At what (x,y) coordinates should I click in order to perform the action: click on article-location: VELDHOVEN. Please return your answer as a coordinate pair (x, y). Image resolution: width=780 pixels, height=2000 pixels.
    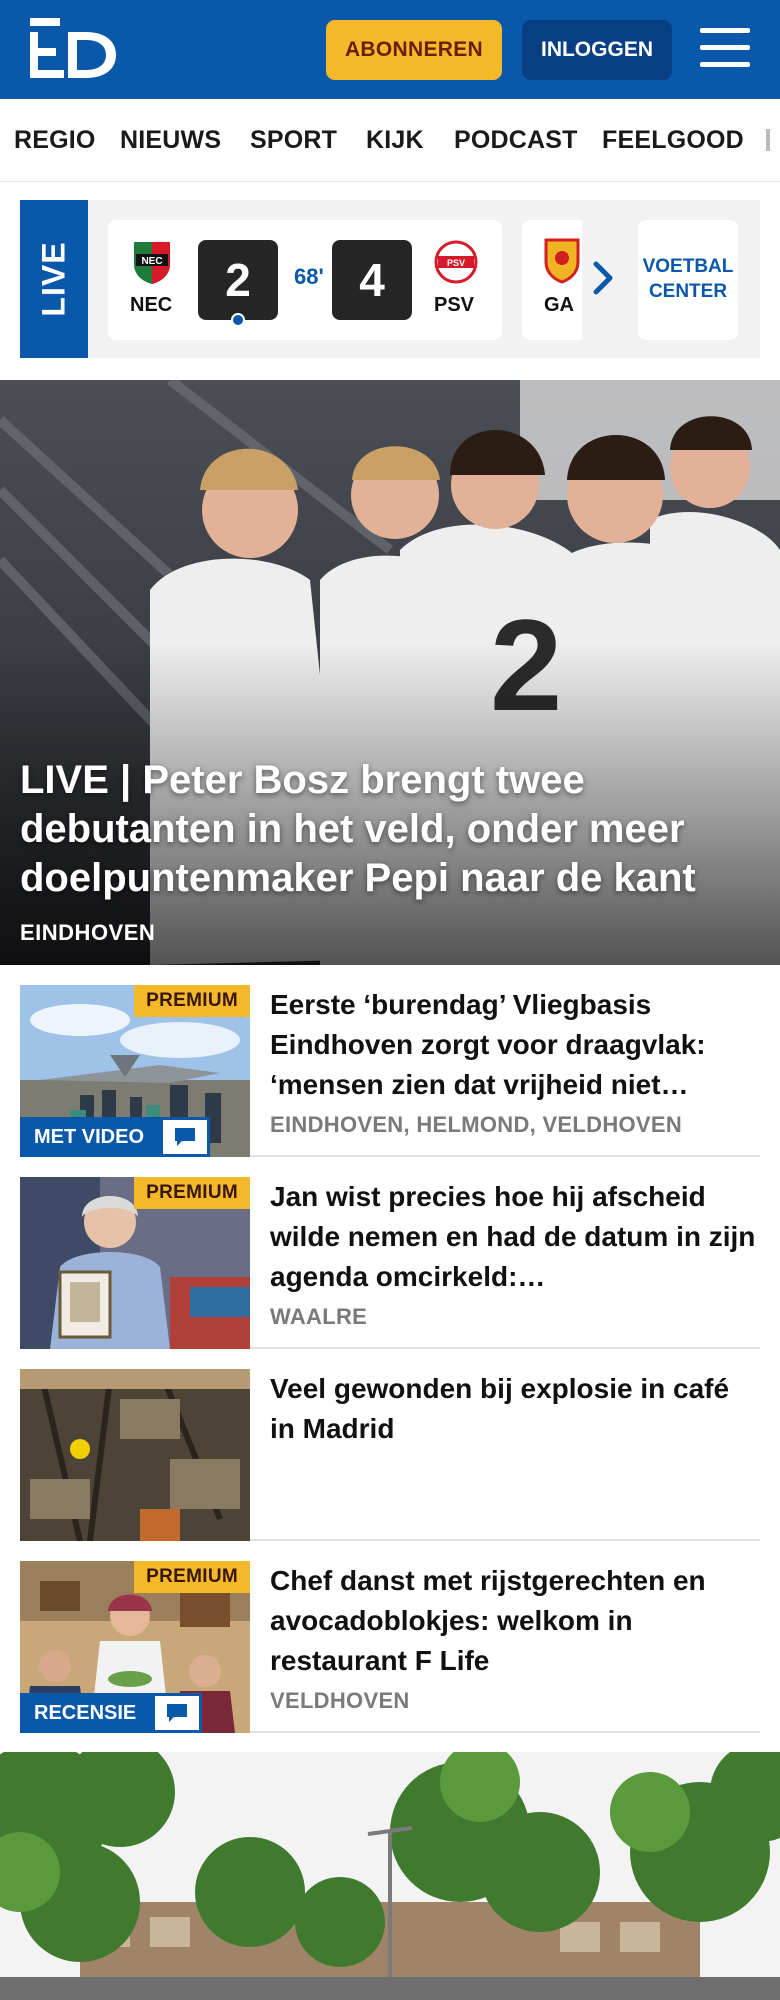
    Looking at the image, I should click on (340, 1700).